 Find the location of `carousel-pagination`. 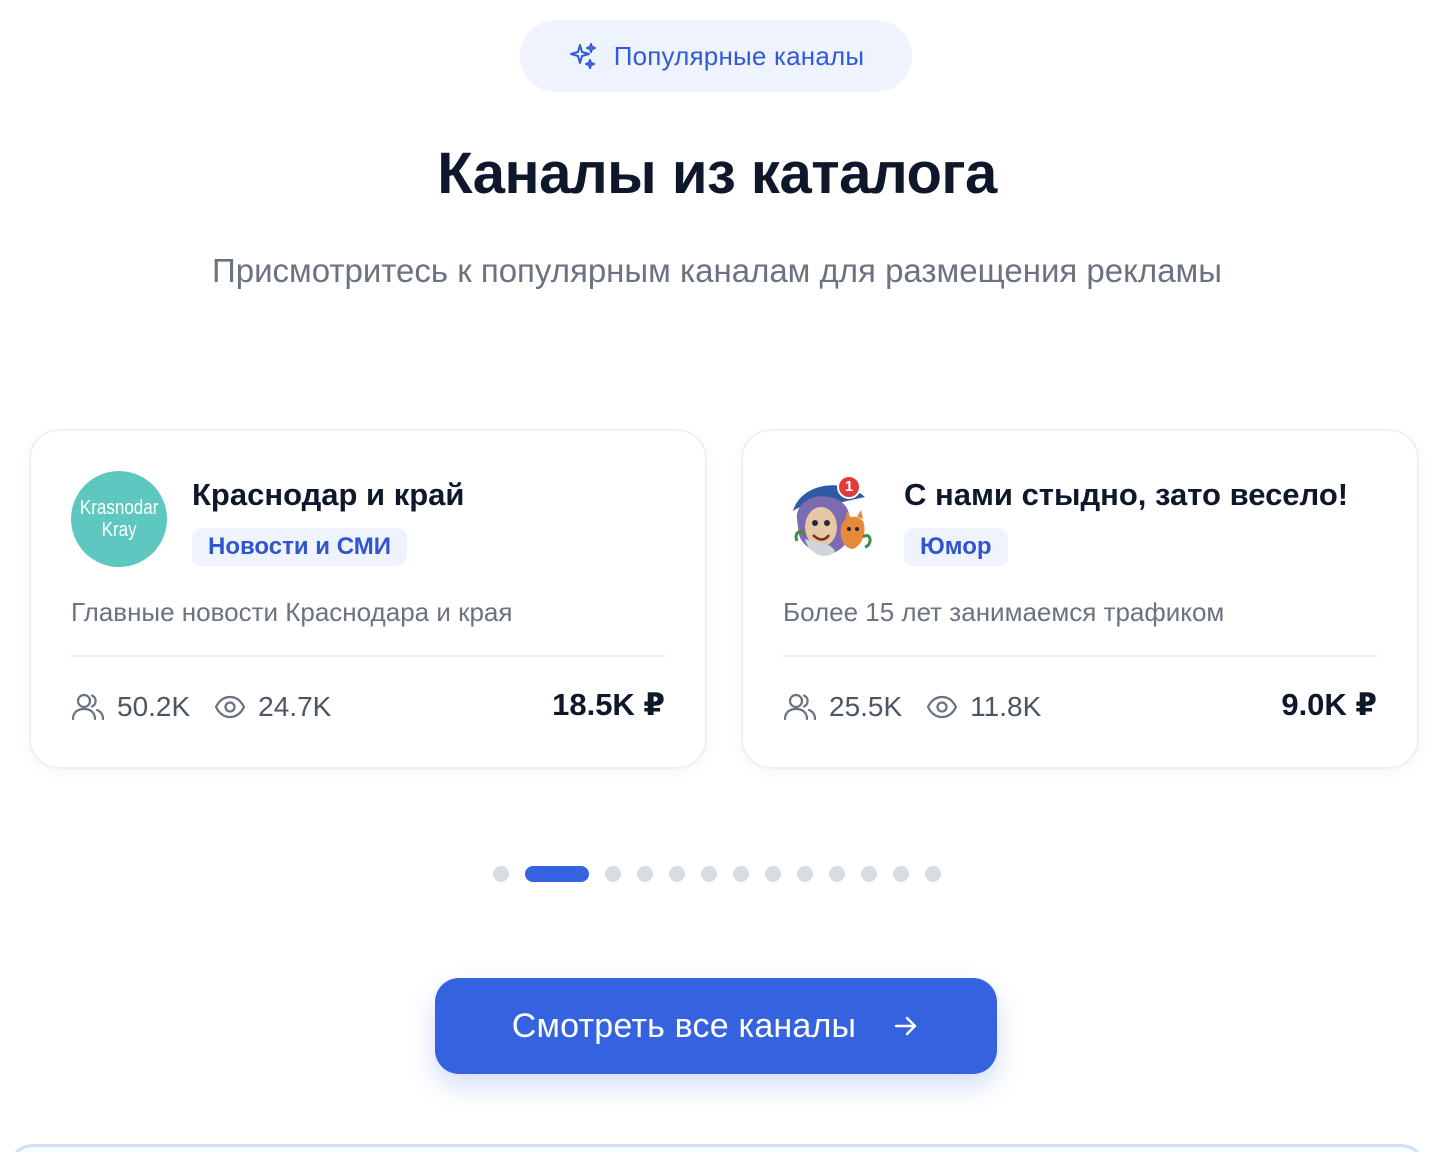

carousel-pagination is located at coordinates (717, 874).